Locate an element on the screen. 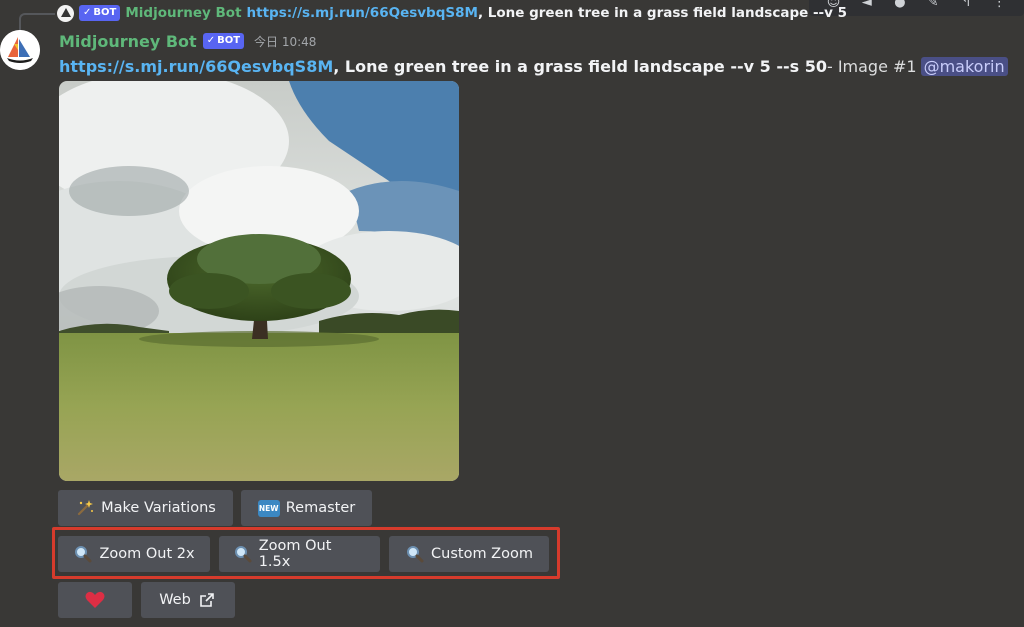 The image size is (1024, 627). external-link-icon is located at coordinates (207, 600).